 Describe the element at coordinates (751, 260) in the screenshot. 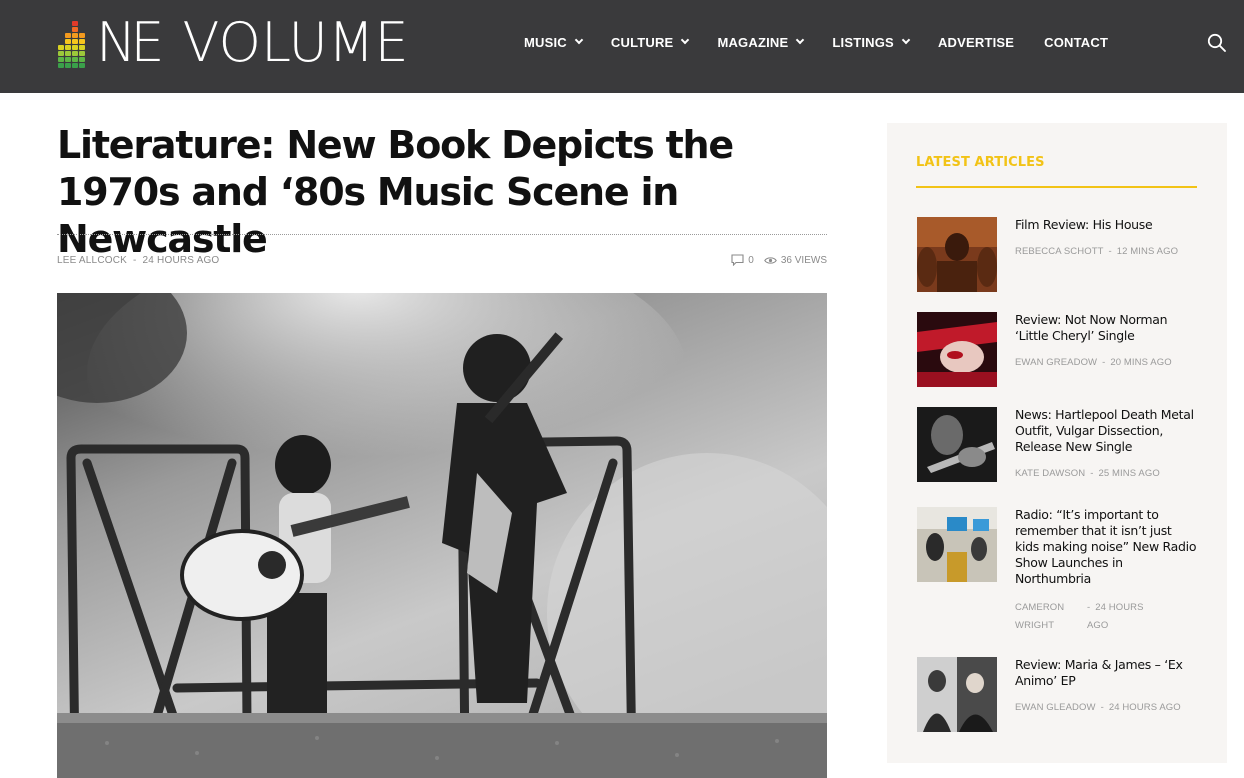

I see `comment-count: 0` at that location.